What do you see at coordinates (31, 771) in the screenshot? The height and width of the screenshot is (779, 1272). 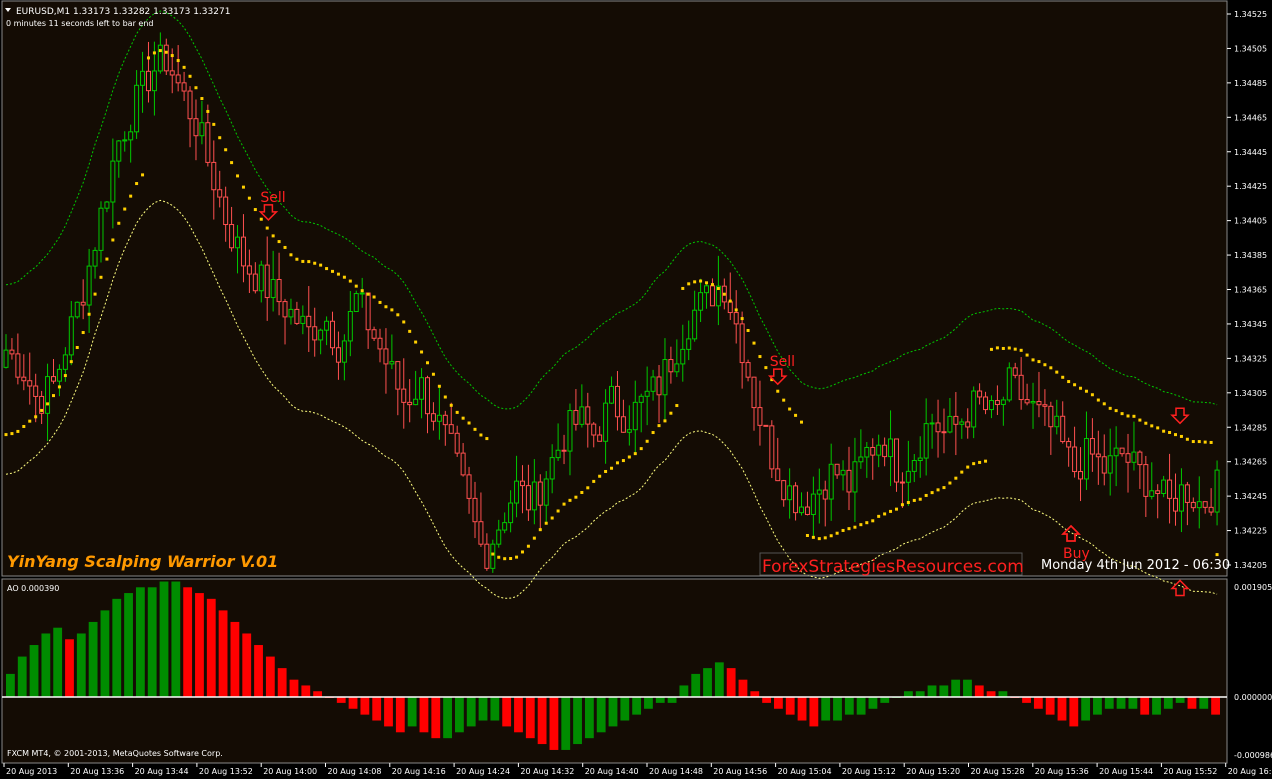 I see `x-tick-label: 20 Aug 2013` at bounding box center [31, 771].